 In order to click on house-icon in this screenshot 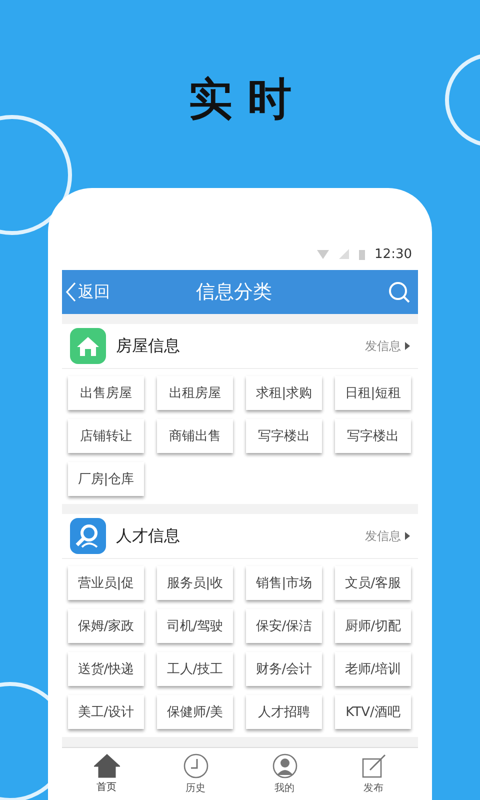, I will do `click(88, 346)`.